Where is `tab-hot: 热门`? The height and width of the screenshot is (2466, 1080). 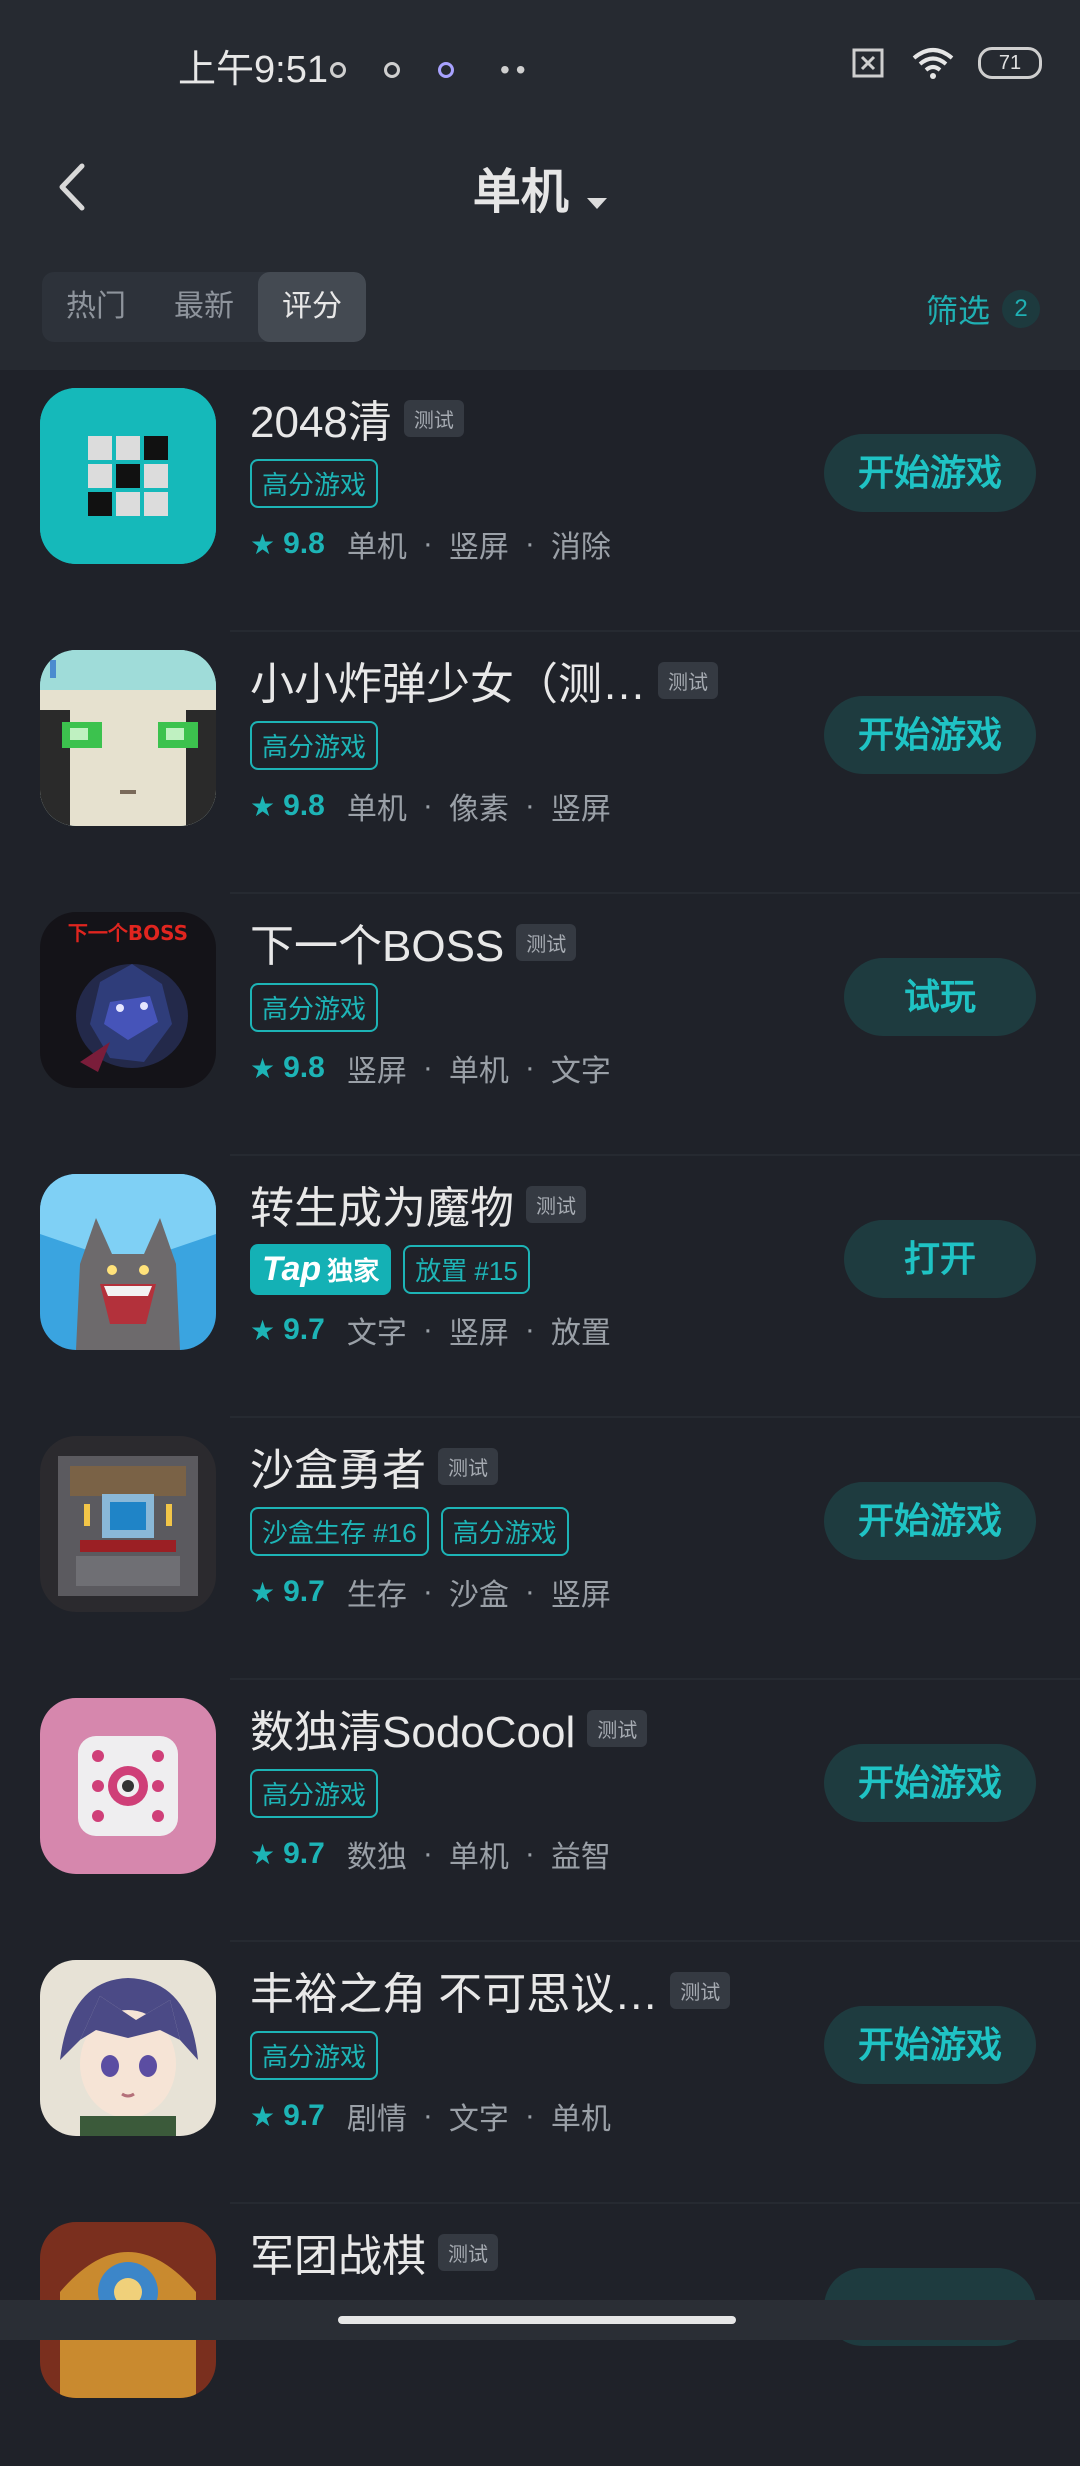 tab-hot: 热门 is located at coordinates (96, 307).